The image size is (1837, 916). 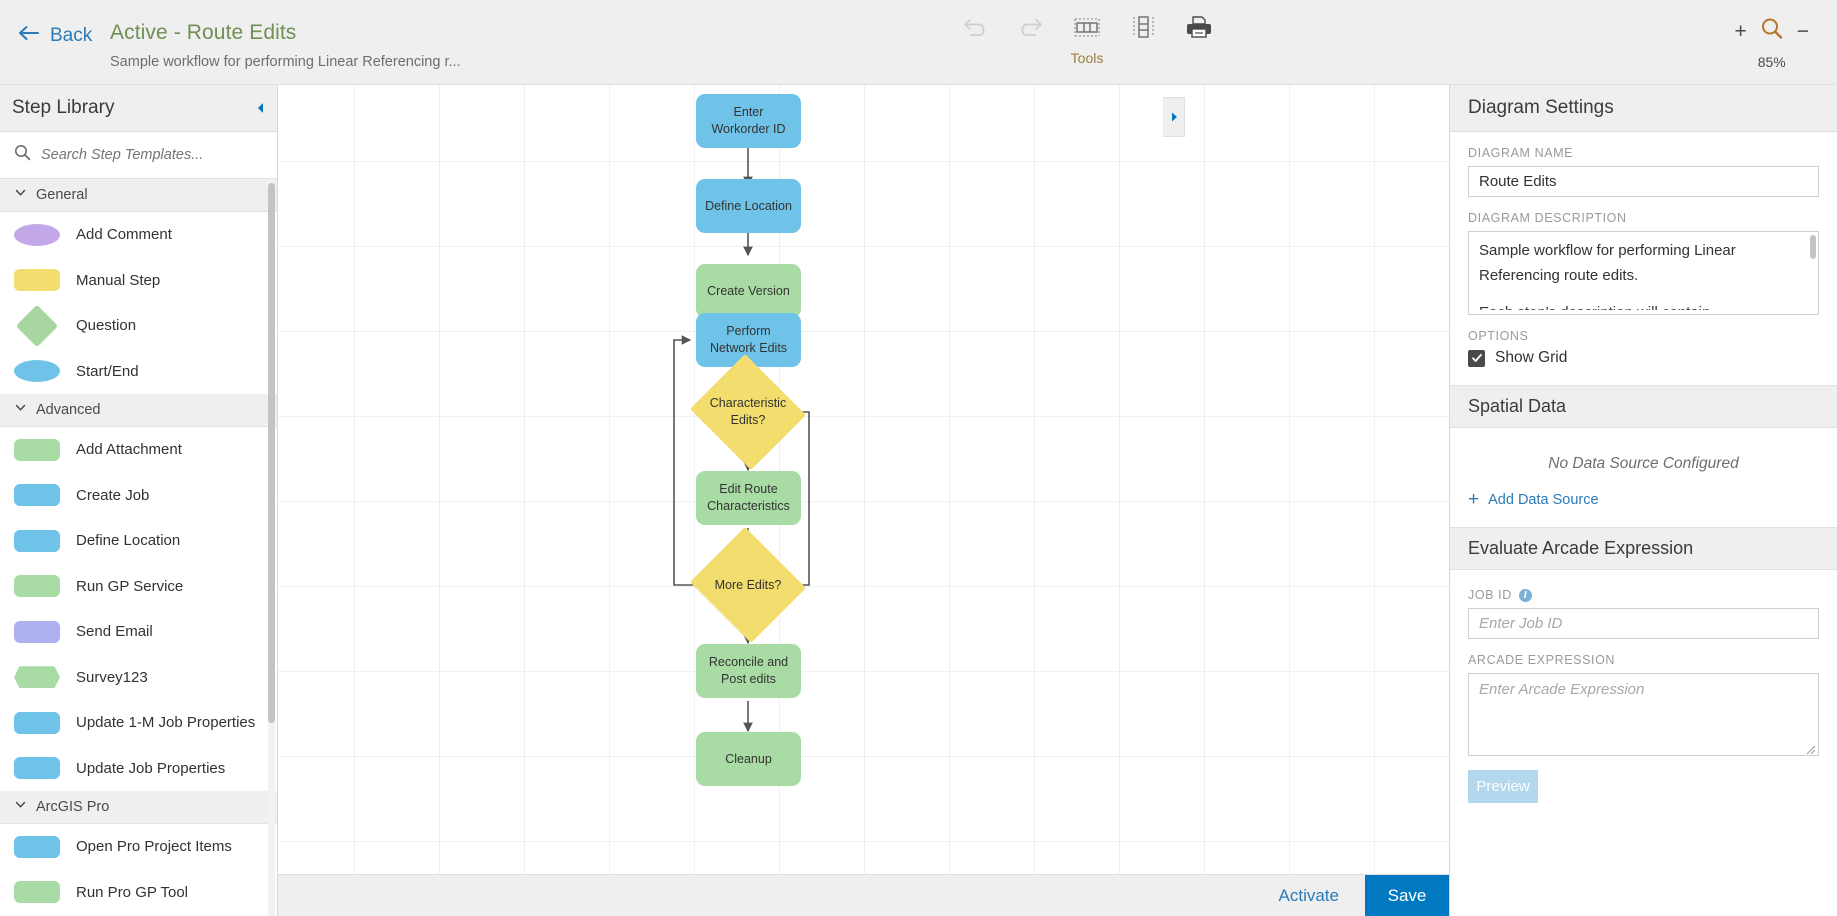 I want to click on diagram-node-create-version: Create Version, so click(x=748, y=291).